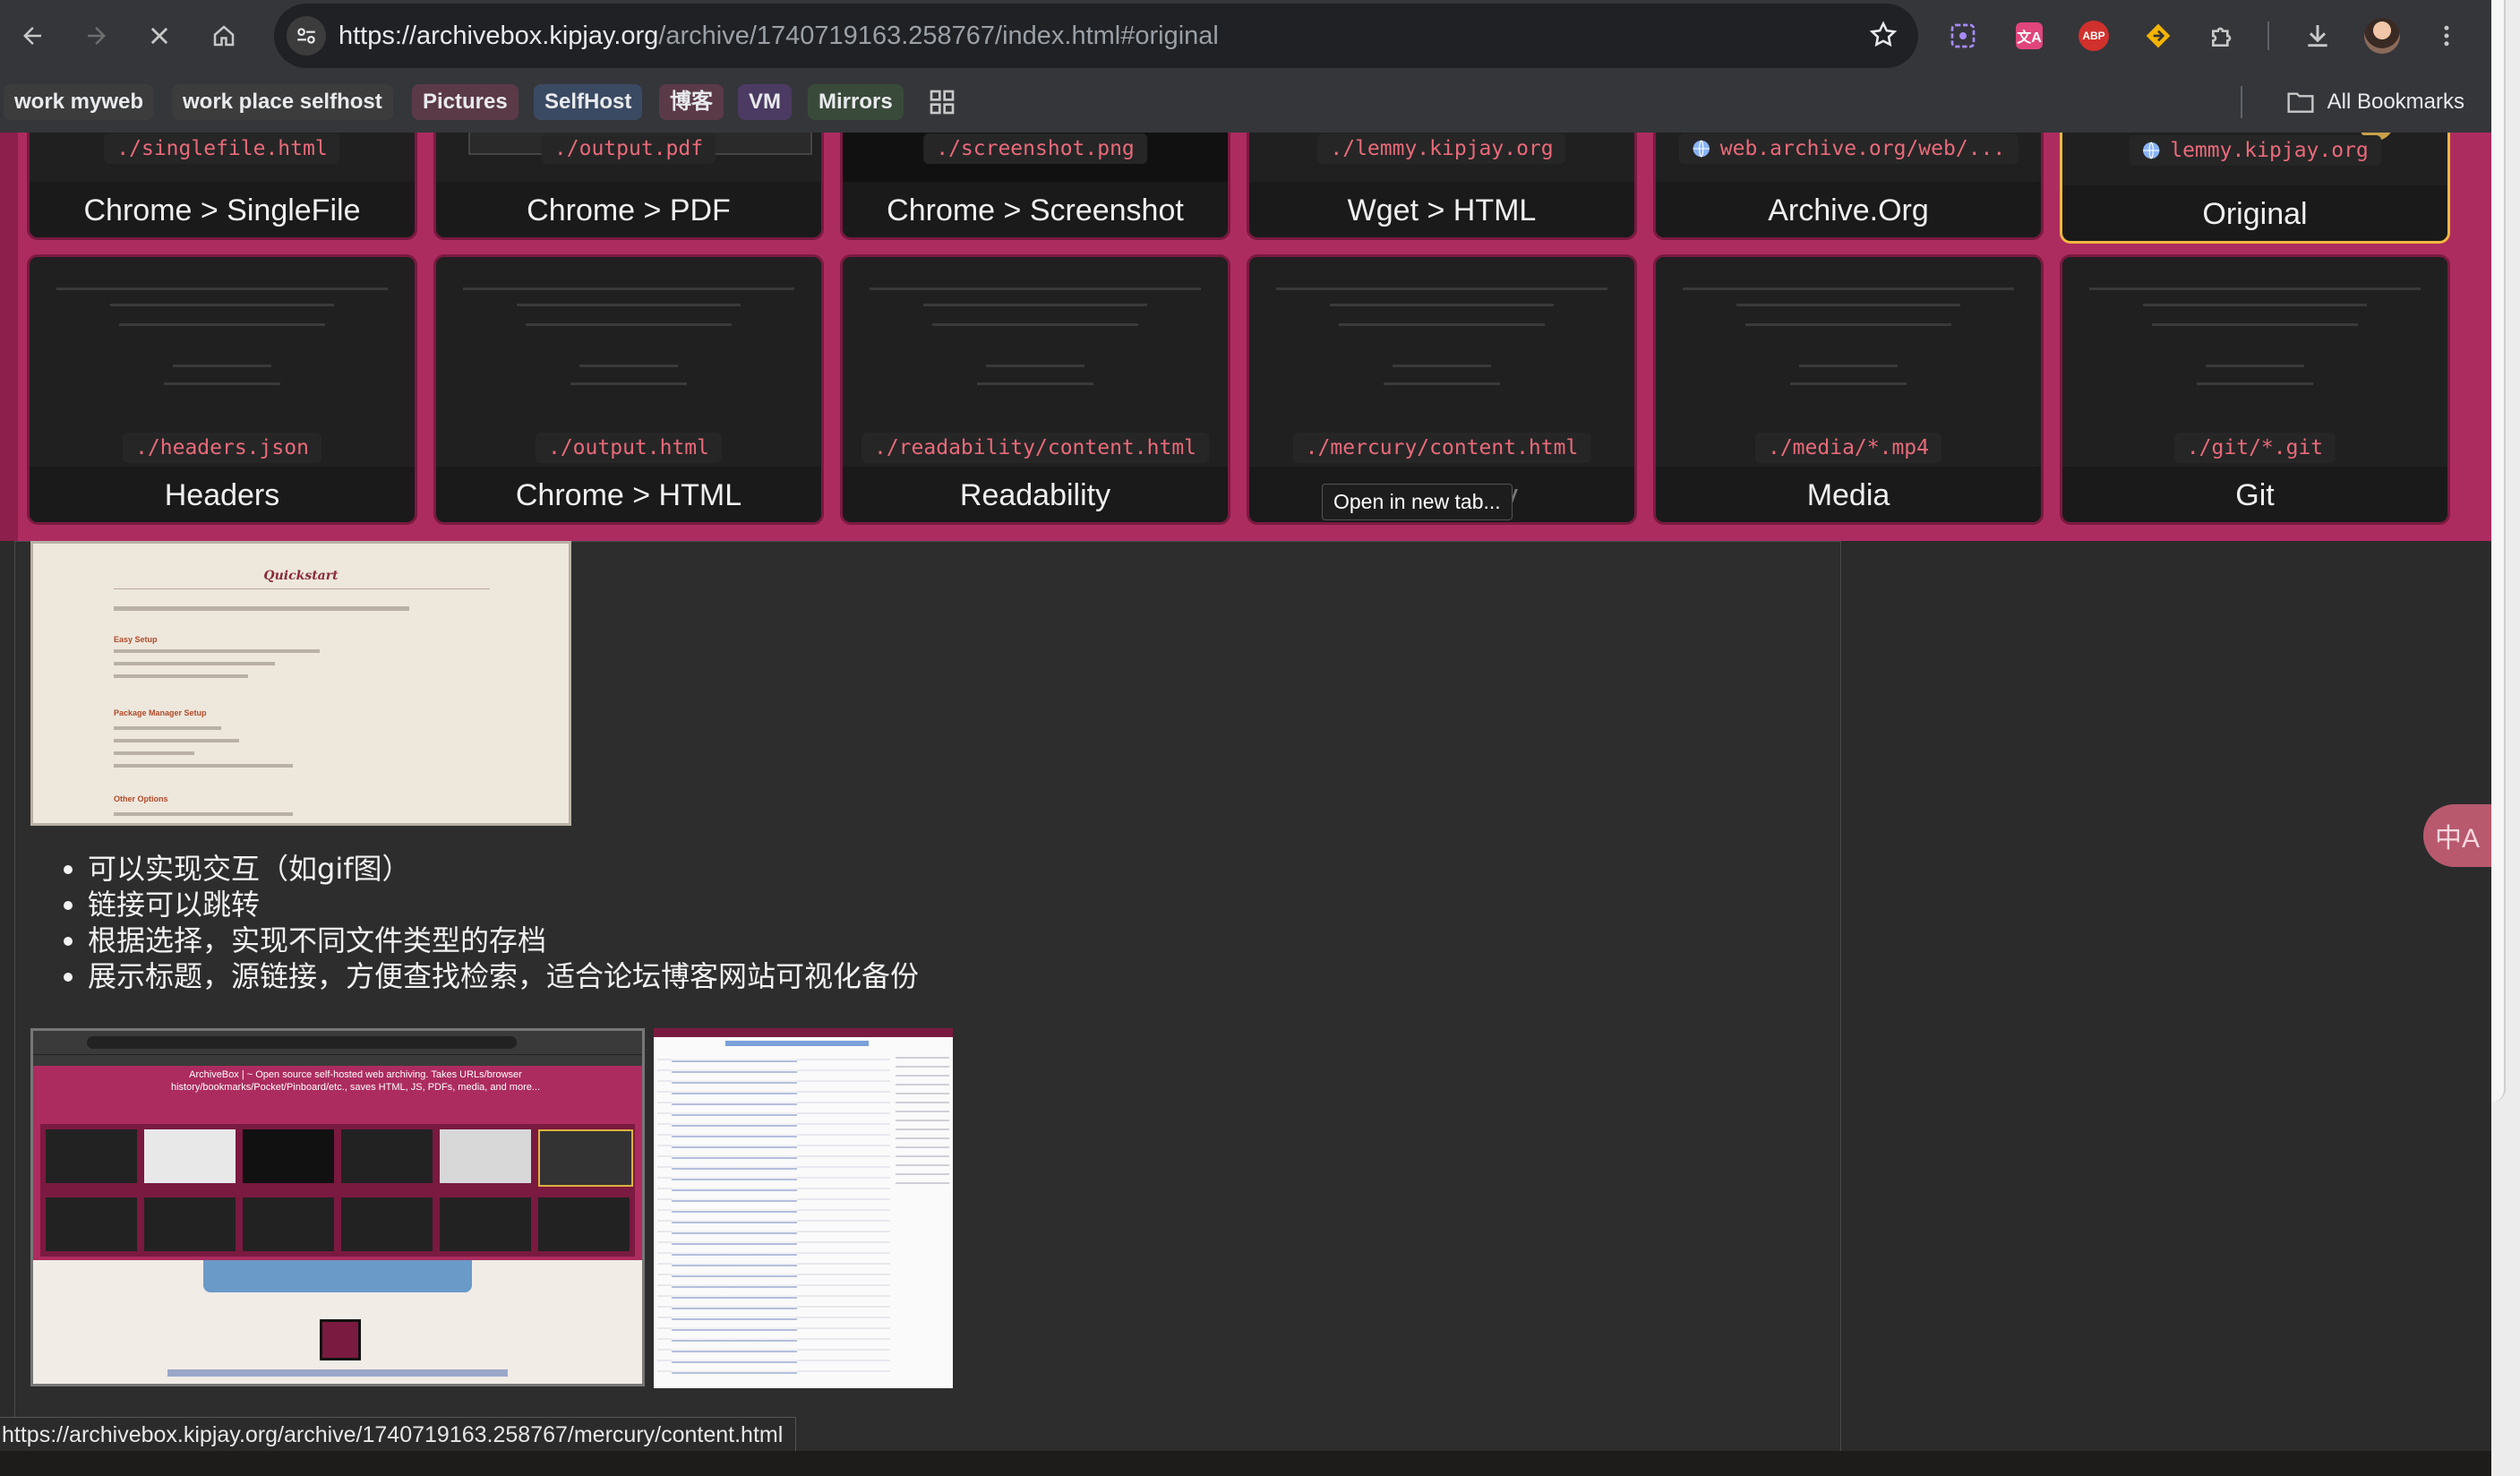  I want to click on tile-path: ./readability/content.html, so click(1035, 448).